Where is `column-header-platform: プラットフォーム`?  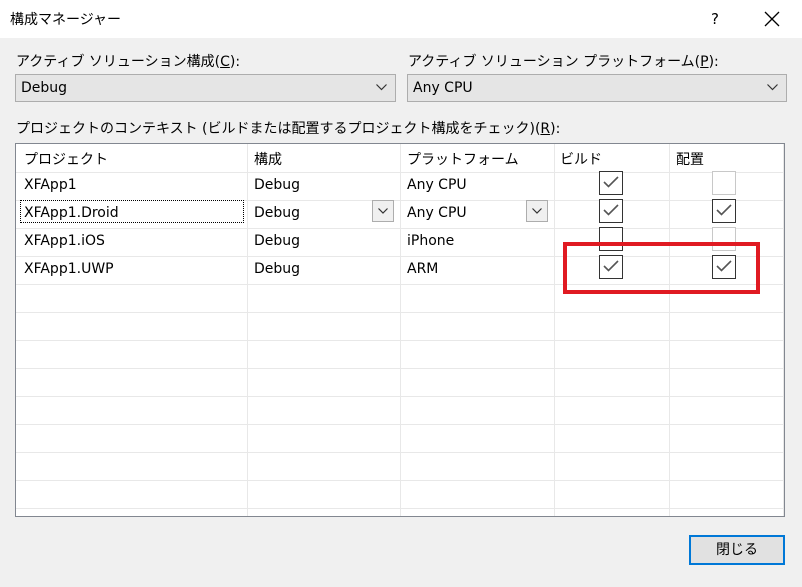
column-header-platform: プラットフォーム is located at coordinates (463, 159).